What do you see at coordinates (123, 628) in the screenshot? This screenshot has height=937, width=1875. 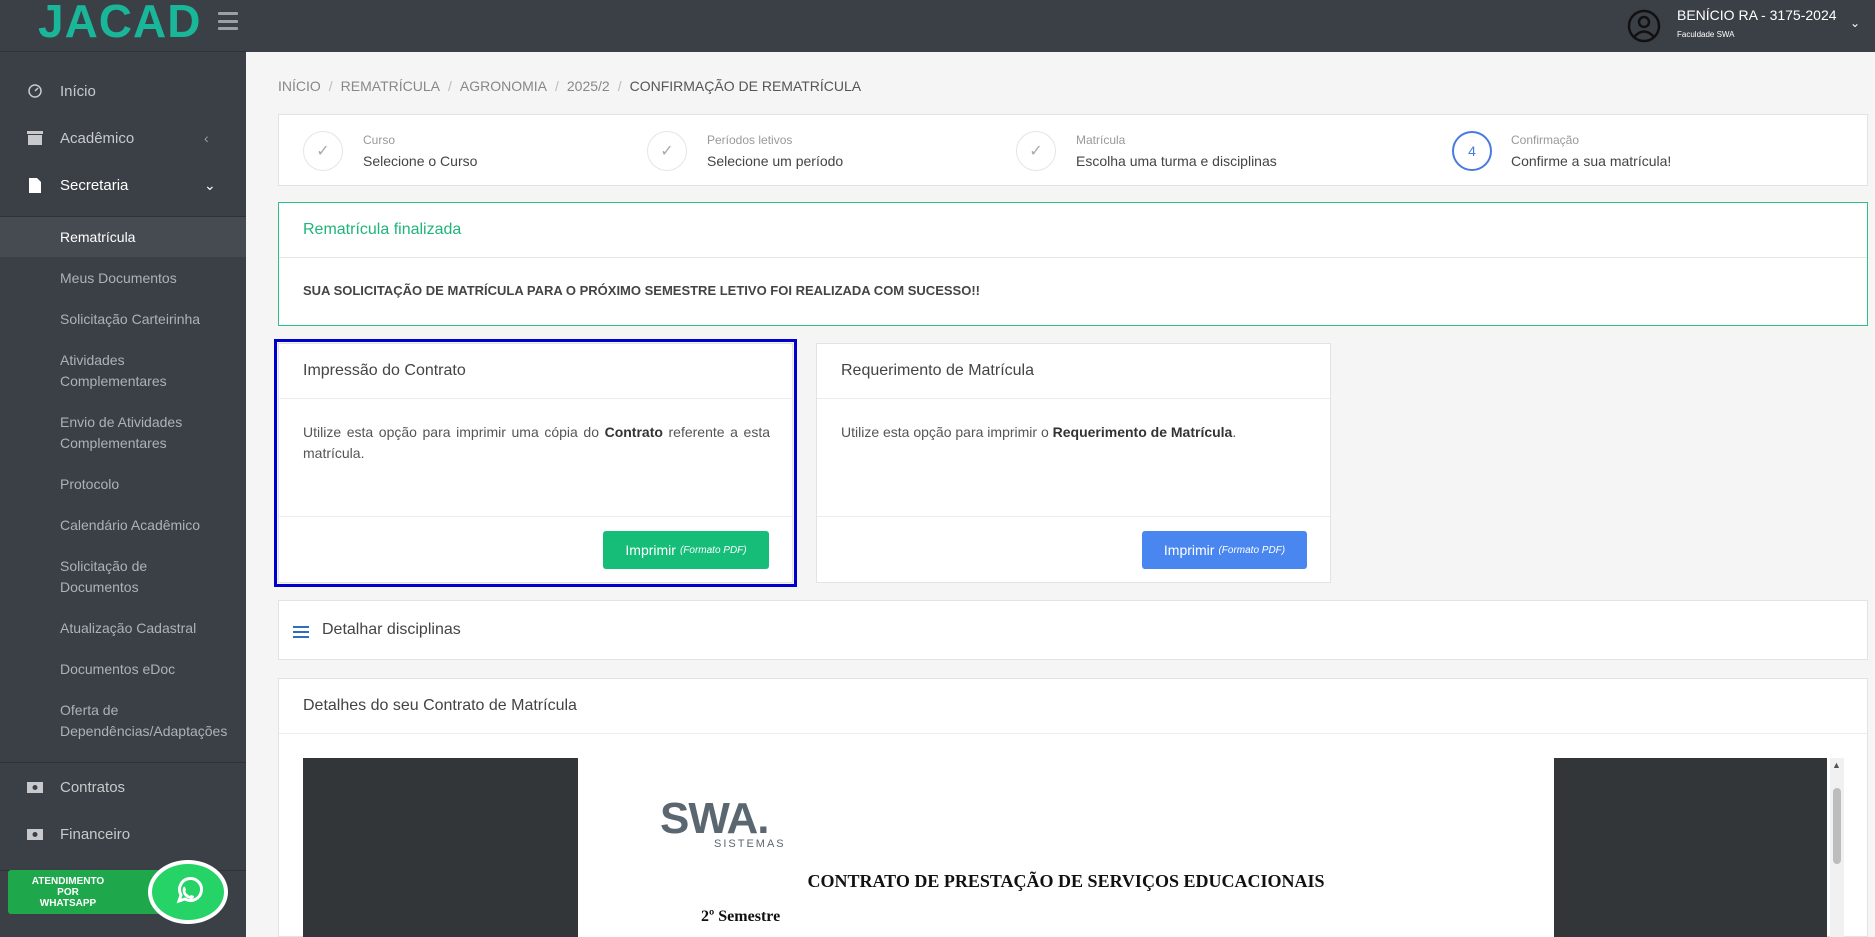 I see `sidebar-subitem-atualizacao-cadastral: Atualização Cadastral` at bounding box center [123, 628].